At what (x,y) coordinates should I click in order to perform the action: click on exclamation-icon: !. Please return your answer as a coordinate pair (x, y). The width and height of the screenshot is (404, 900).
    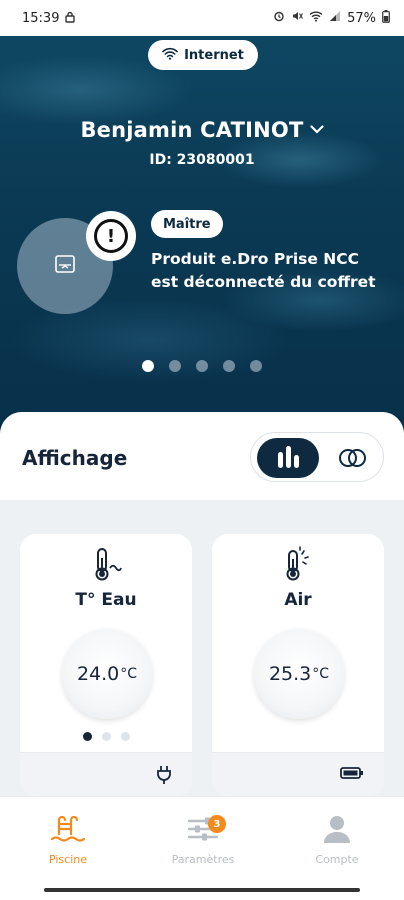
    Looking at the image, I should click on (111, 236).